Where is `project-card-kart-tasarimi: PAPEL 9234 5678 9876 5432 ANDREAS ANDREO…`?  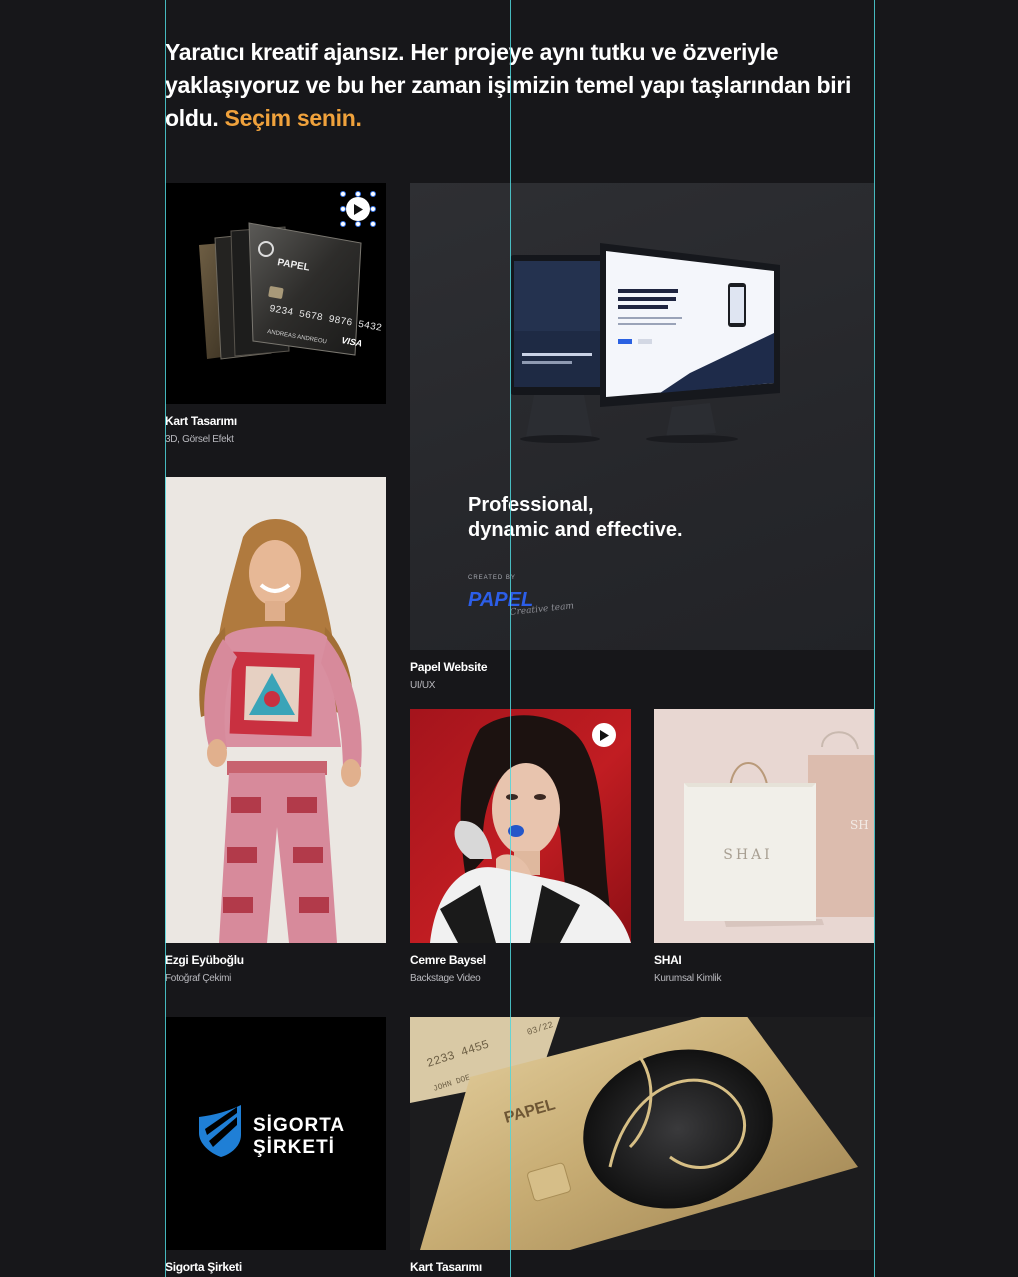 project-card-kart-tasarimi: PAPEL 9234 5678 9876 5432 ANDREAS ANDREO… is located at coordinates (275, 318).